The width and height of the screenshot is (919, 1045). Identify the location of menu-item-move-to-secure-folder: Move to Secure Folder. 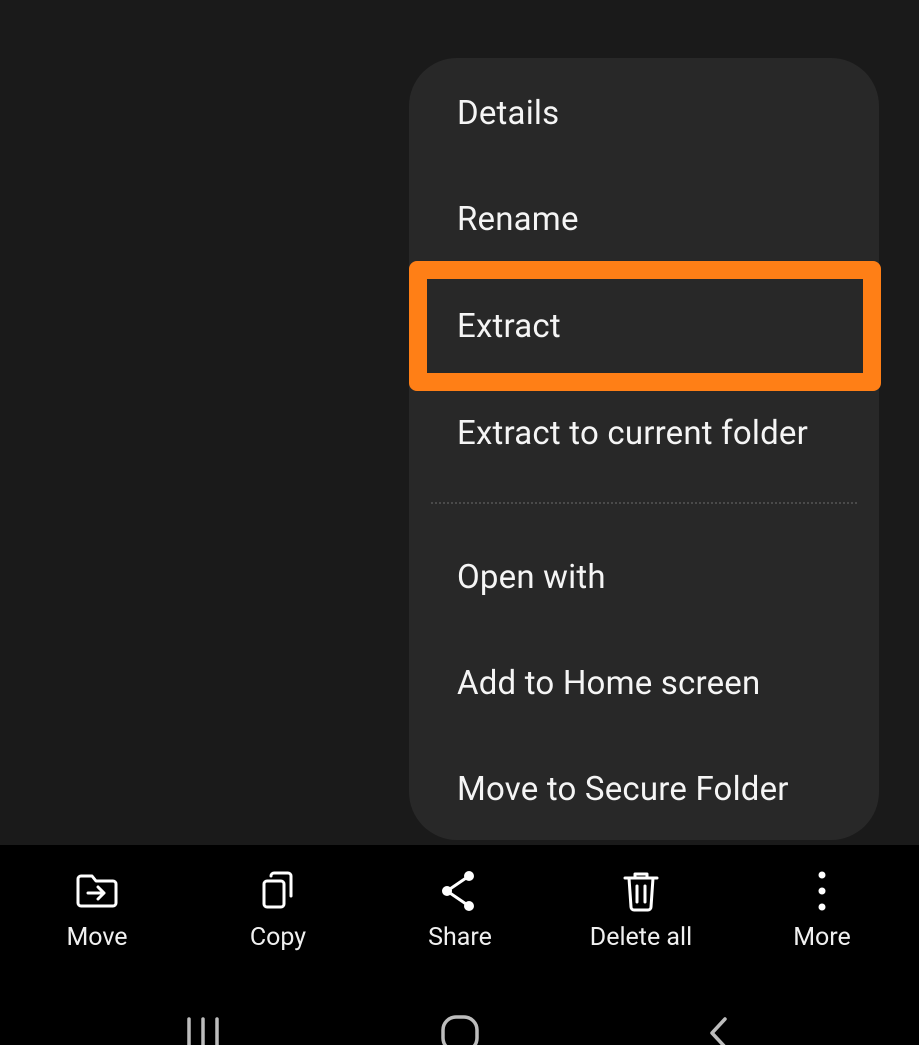
(658, 789).